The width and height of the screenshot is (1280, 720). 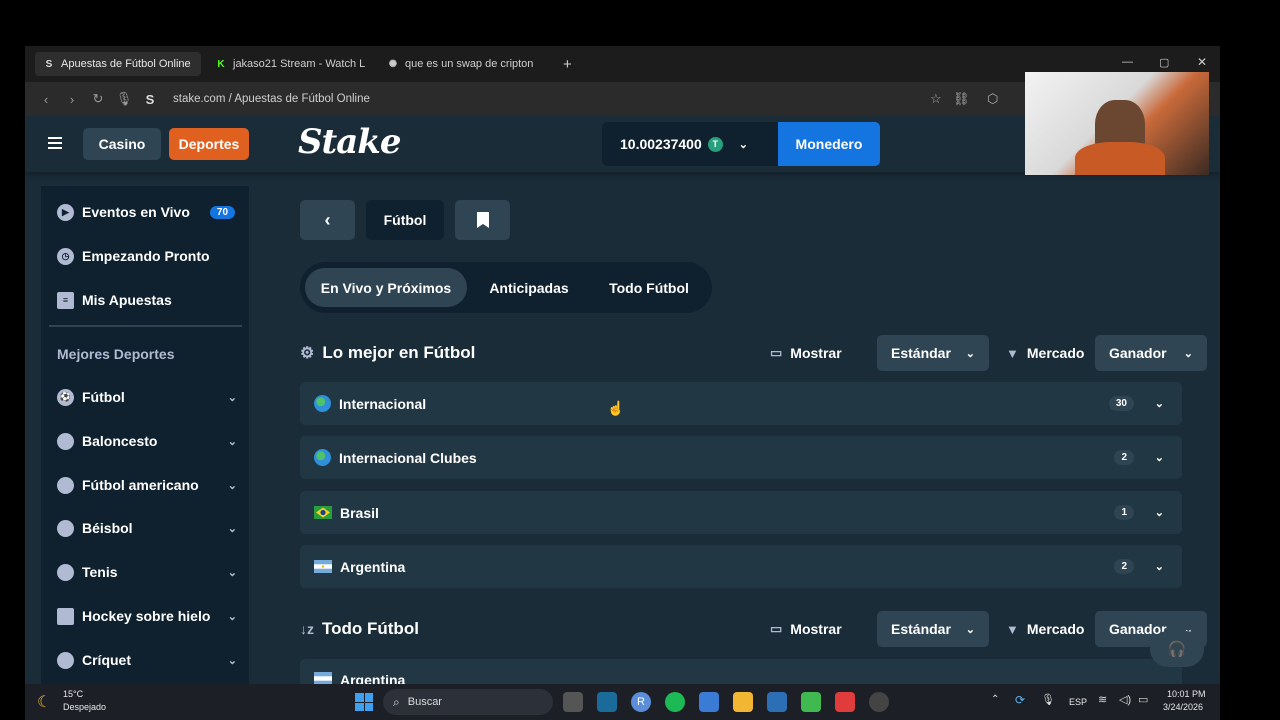 I want to click on sync-icon: ⟳, so click(x=1020, y=700).